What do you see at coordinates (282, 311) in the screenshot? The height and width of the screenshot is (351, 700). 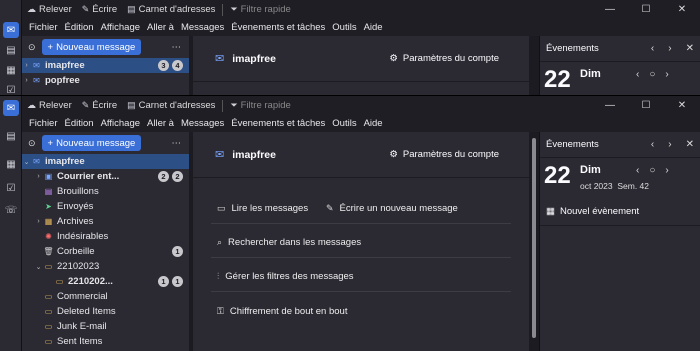 I see `e2e-encryption-link: ⚿ Chiffrement de bout en bout` at bounding box center [282, 311].